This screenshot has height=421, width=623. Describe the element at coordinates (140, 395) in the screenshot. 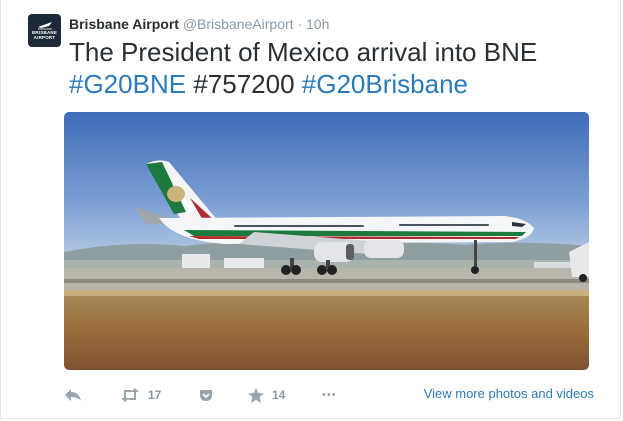

I see `retweet-button: 17` at that location.